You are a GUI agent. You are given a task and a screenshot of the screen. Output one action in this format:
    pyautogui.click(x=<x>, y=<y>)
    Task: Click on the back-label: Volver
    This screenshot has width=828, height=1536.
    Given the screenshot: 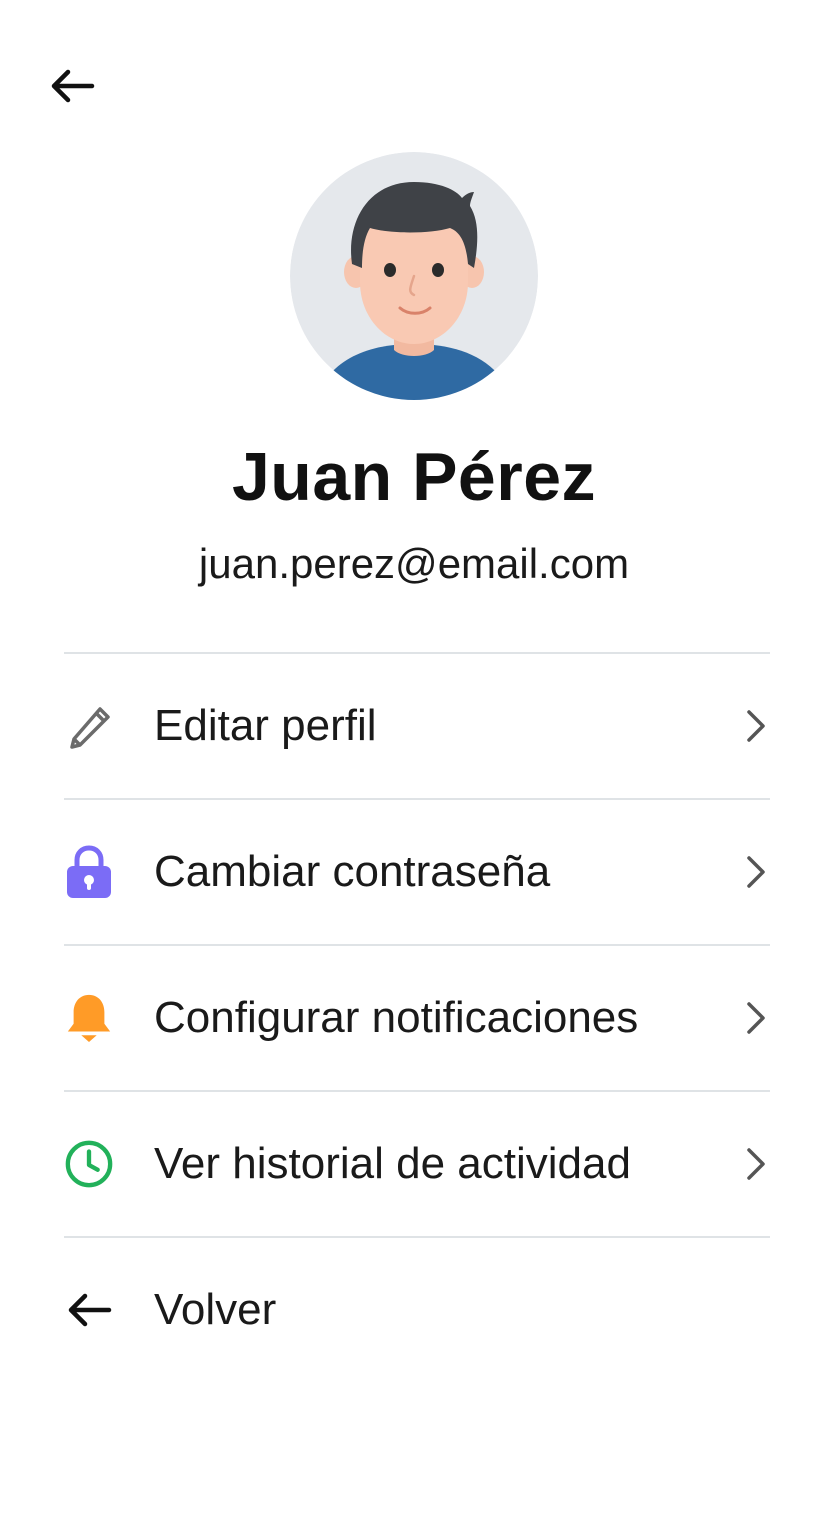 What is the action you would take?
    pyautogui.click(x=215, y=1309)
    